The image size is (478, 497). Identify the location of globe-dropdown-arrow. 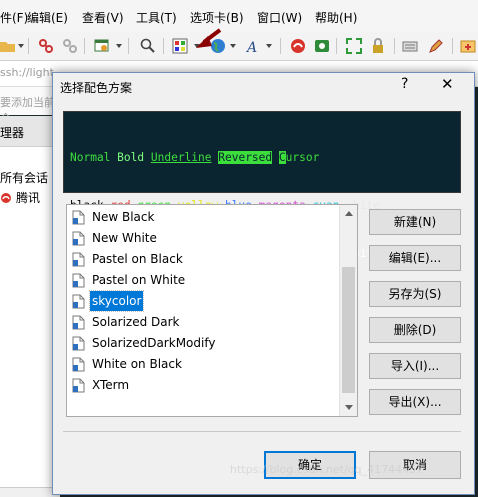
(233, 46).